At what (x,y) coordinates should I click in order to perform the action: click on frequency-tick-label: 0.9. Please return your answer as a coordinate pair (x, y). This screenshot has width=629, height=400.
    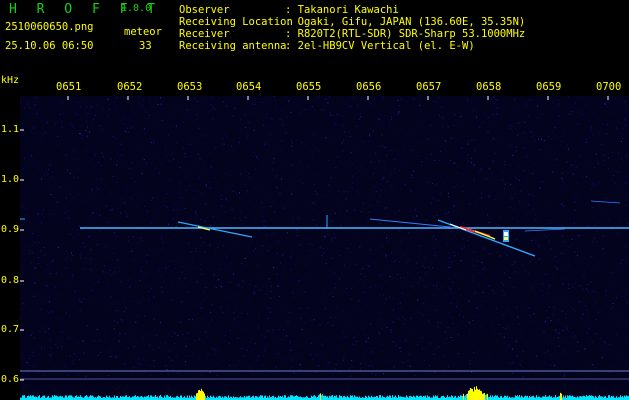
    Looking at the image, I should click on (10, 229).